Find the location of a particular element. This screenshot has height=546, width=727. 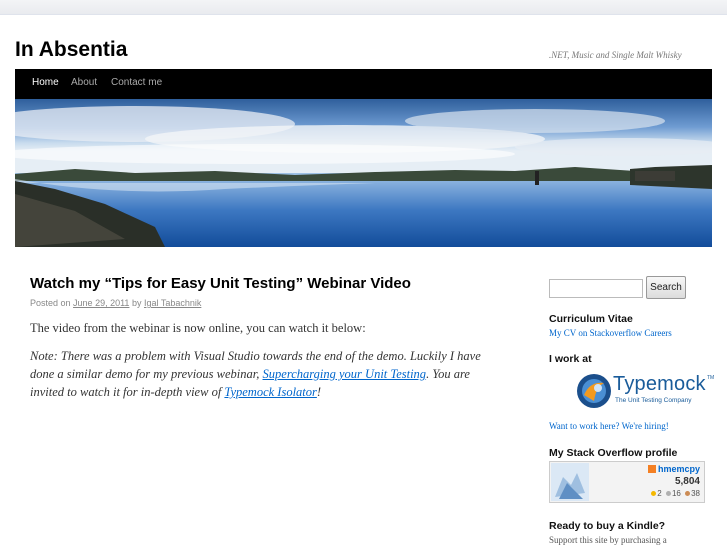

typemock-logo: Typemock TM The Unit Testing Company is located at coordinates (646, 391).